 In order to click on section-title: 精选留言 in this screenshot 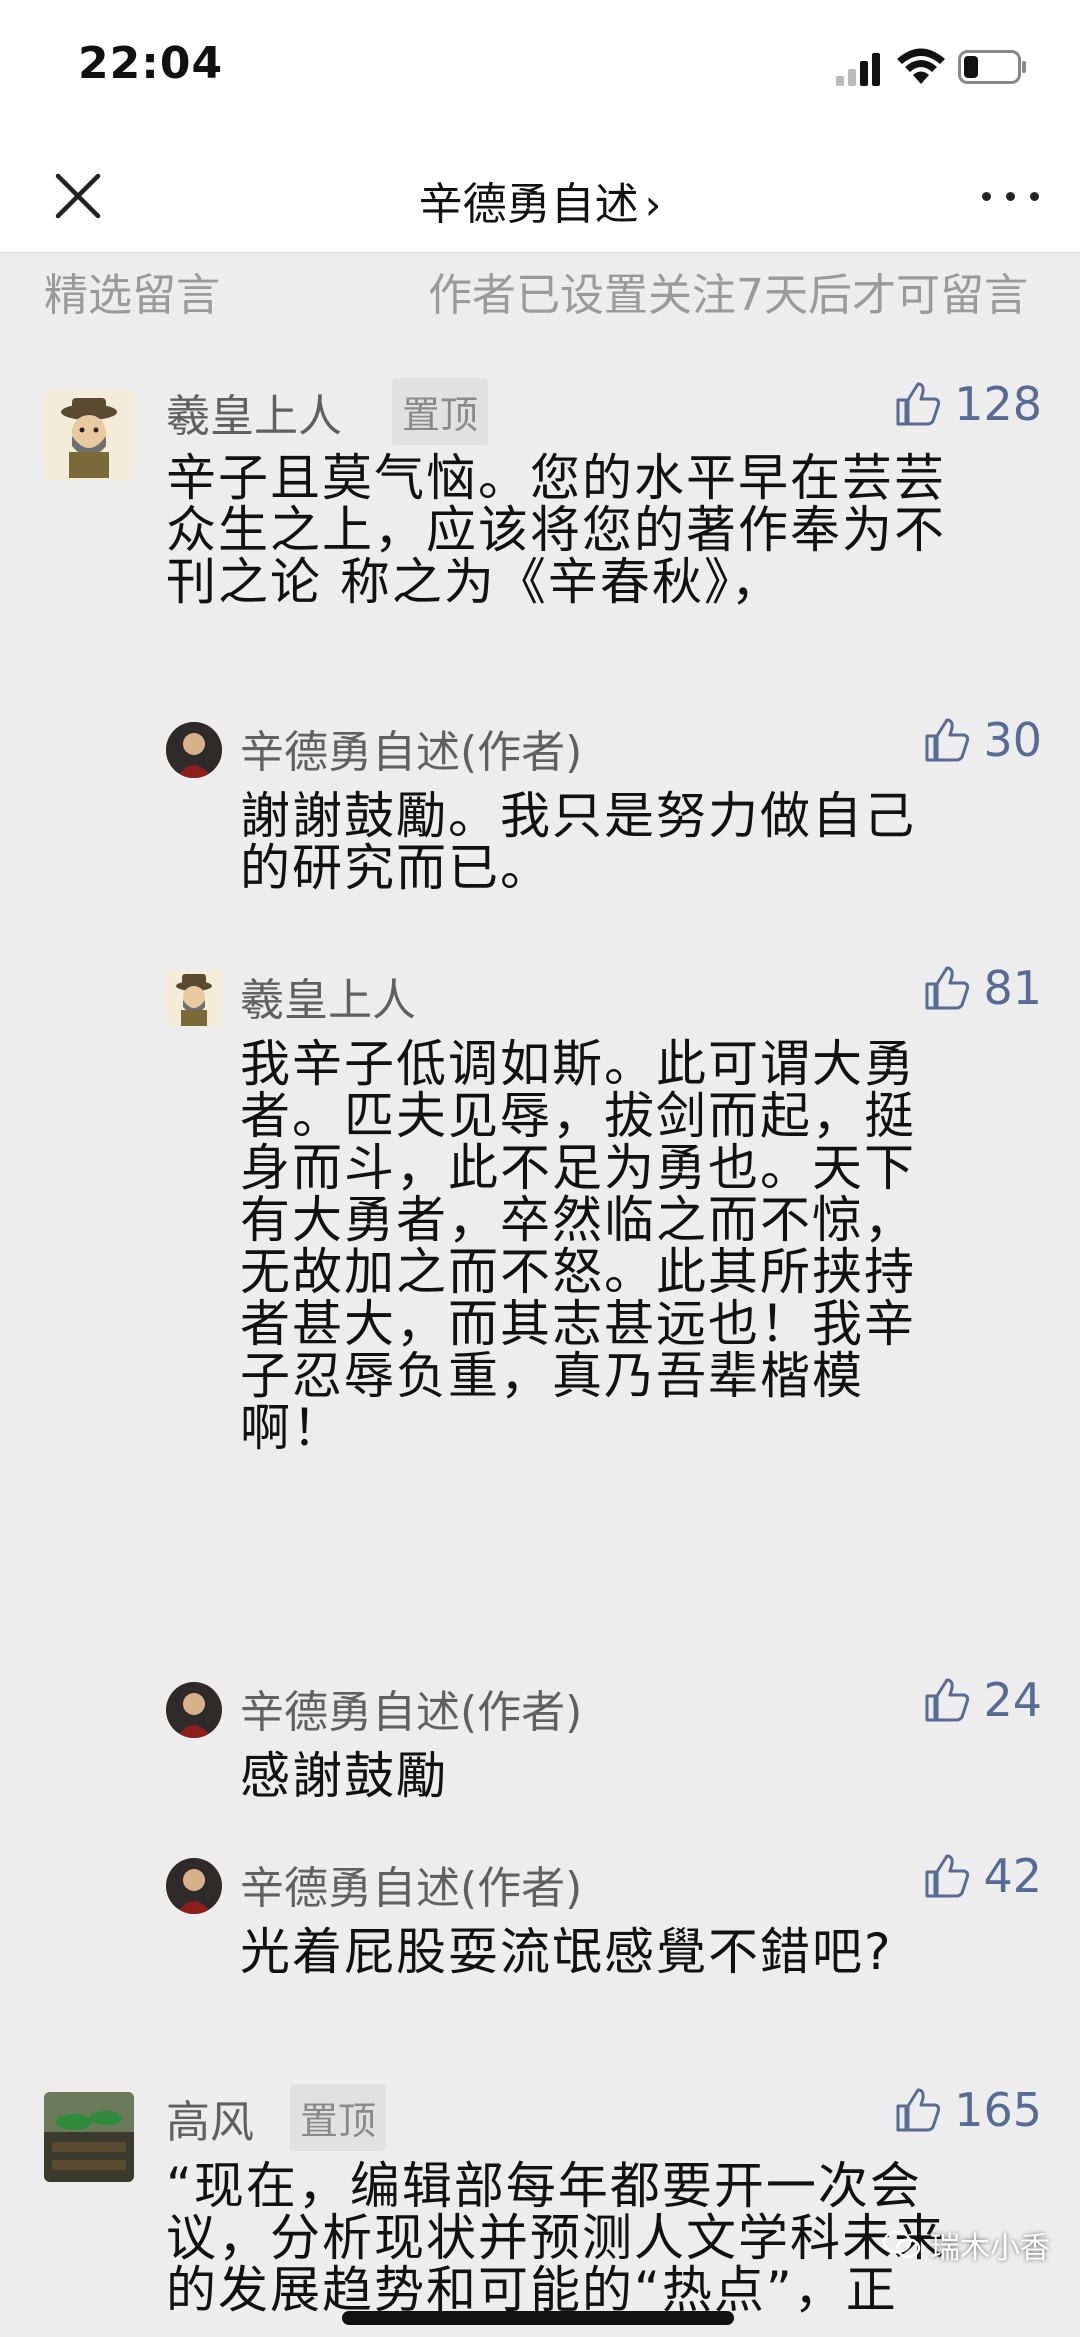, I will do `click(132, 295)`.